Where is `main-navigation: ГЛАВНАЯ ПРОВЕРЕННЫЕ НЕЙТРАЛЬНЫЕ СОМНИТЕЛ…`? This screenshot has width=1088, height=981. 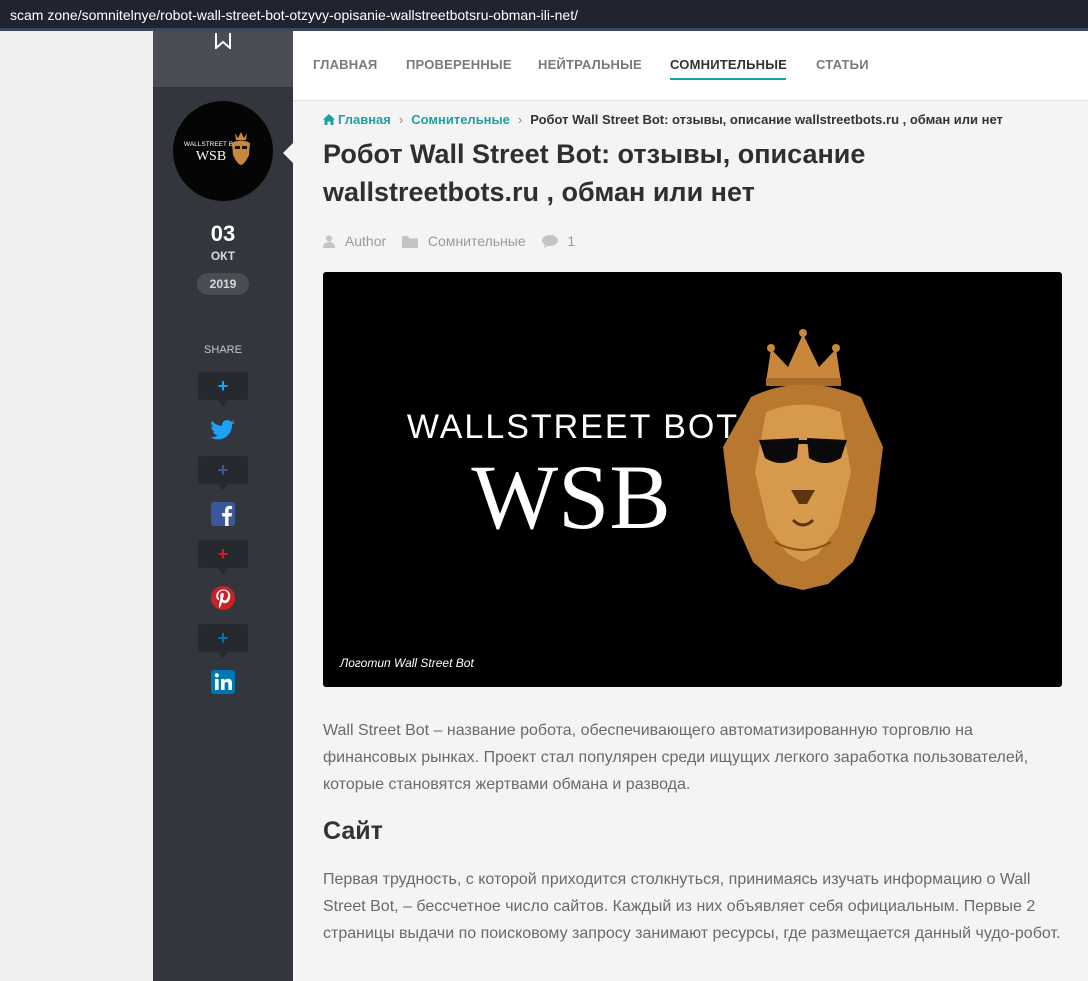
main-navigation: ГЛАВНАЯ ПРОВЕРЕННЫЕ НЕЙТРАЛЬНЫЕ СОМНИТЕЛ… is located at coordinates (690, 66).